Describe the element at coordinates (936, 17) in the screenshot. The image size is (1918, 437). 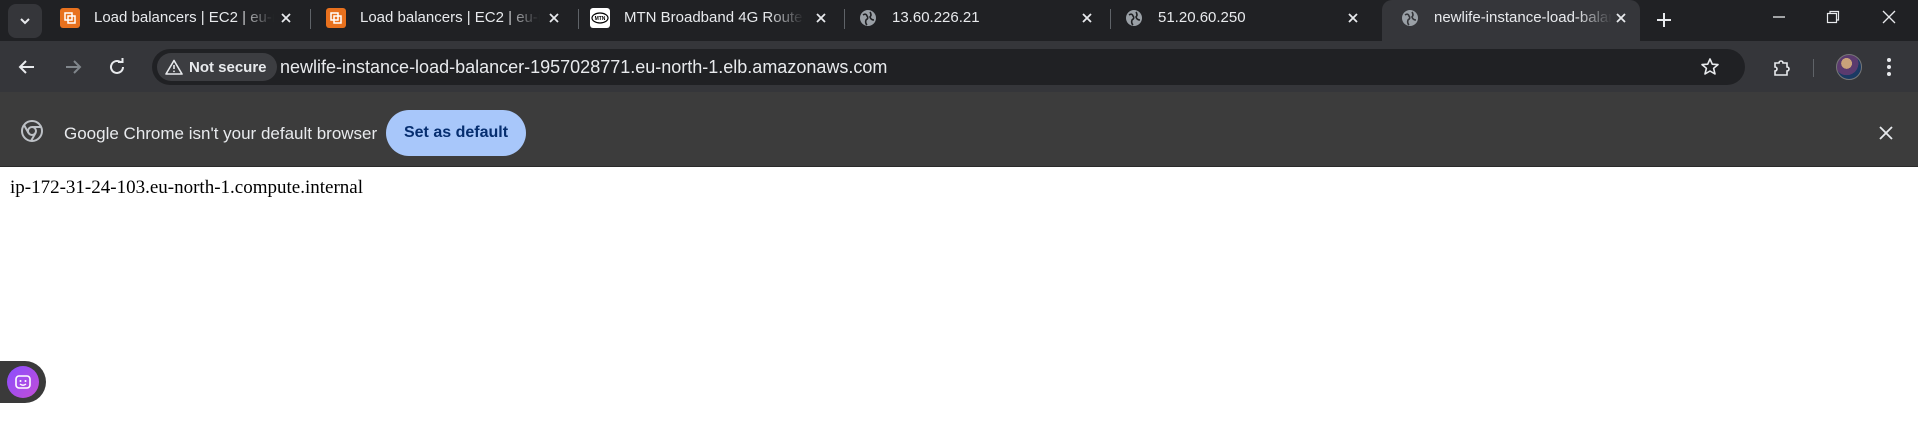
I see `tab-title: 13.60.226.21` at that location.